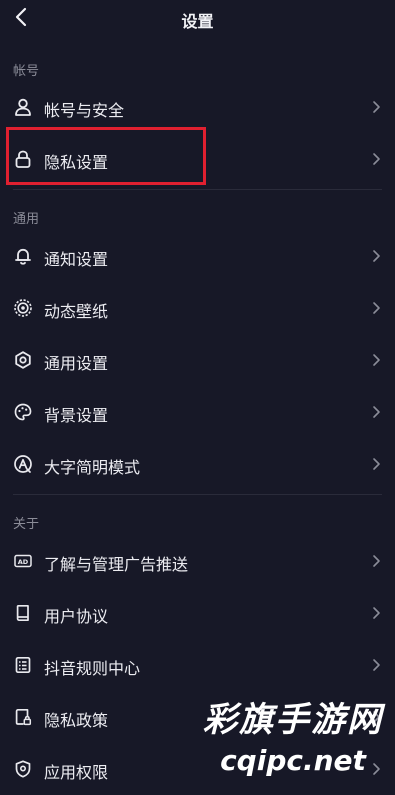  I want to click on header-bar: 设置, so click(197, 18).